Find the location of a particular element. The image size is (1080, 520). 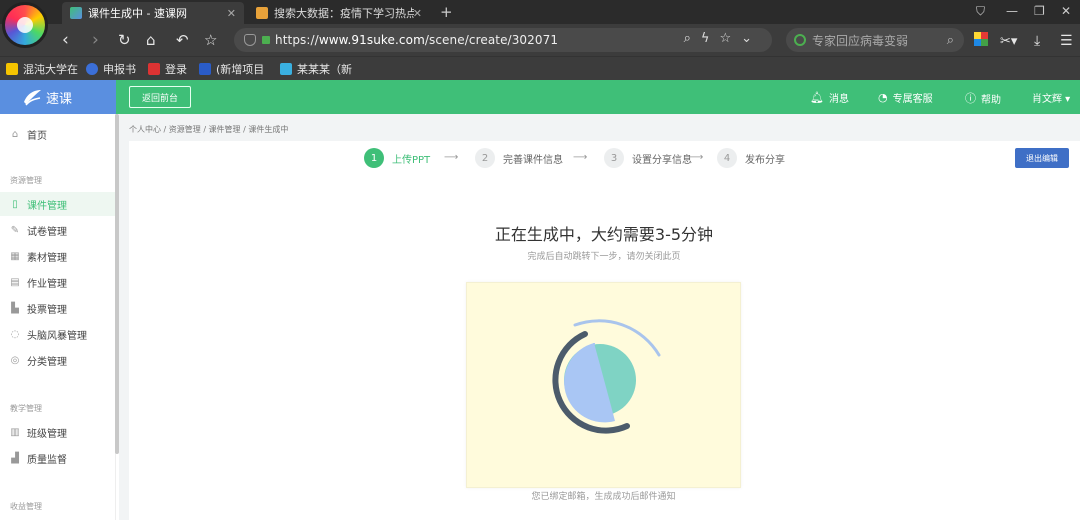

sidebar-item-homework: ▤ 作业管理 is located at coordinates (57, 282).